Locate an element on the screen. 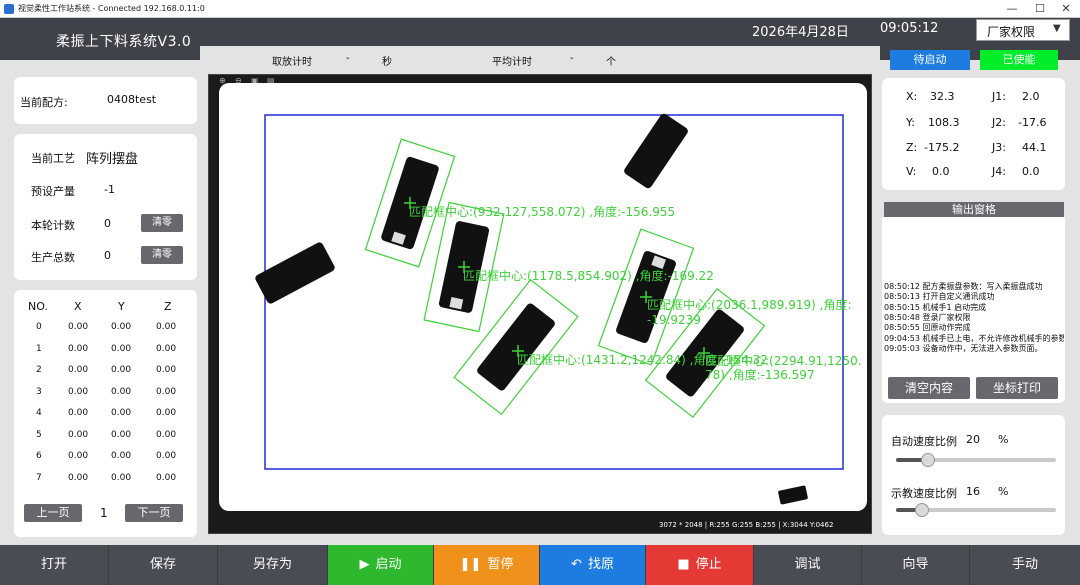  bottom-toolbar: 打开 保存 另存为 ▶ 启动 ❚❚ 暂停 ↶ 找原 ■ 停止 调试 向导 手动 is located at coordinates (540, 565).